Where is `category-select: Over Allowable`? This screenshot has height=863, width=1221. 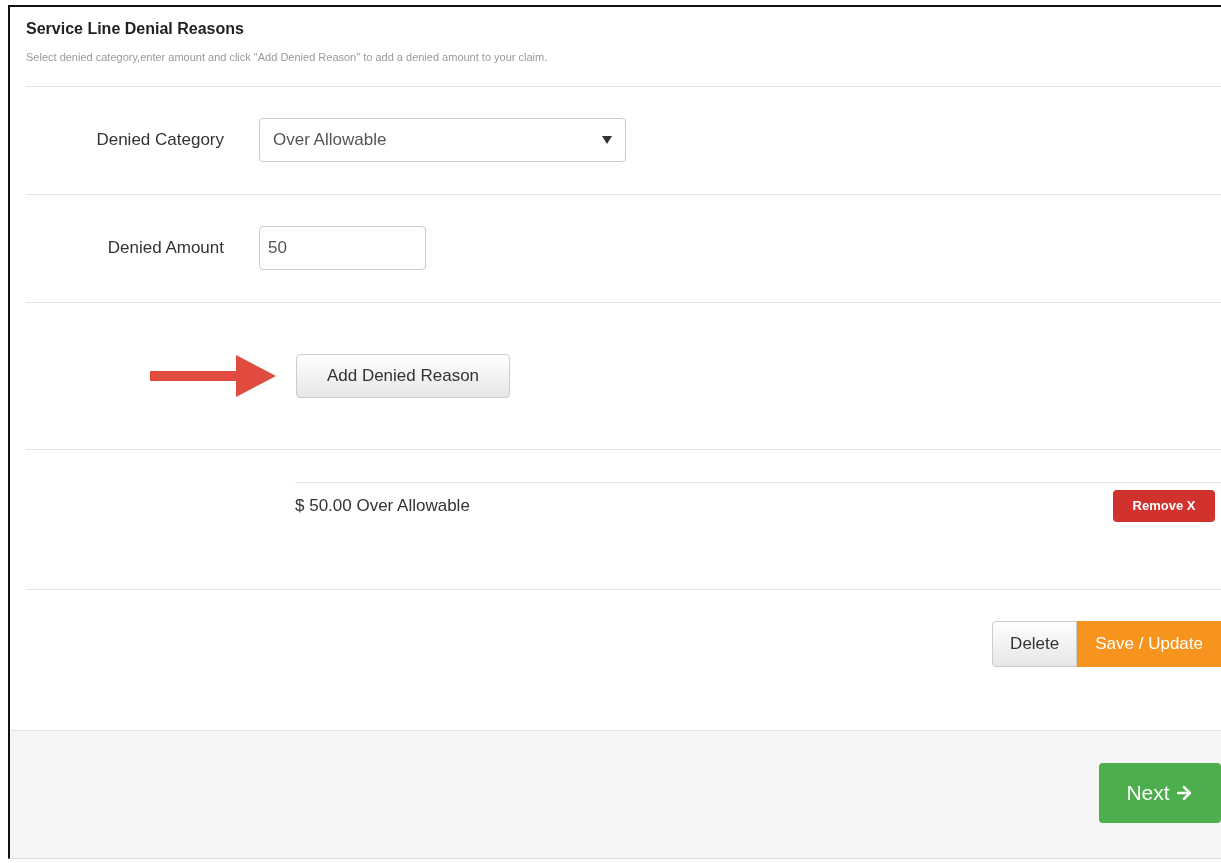 category-select: Over Allowable is located at coordinates (442, 140).